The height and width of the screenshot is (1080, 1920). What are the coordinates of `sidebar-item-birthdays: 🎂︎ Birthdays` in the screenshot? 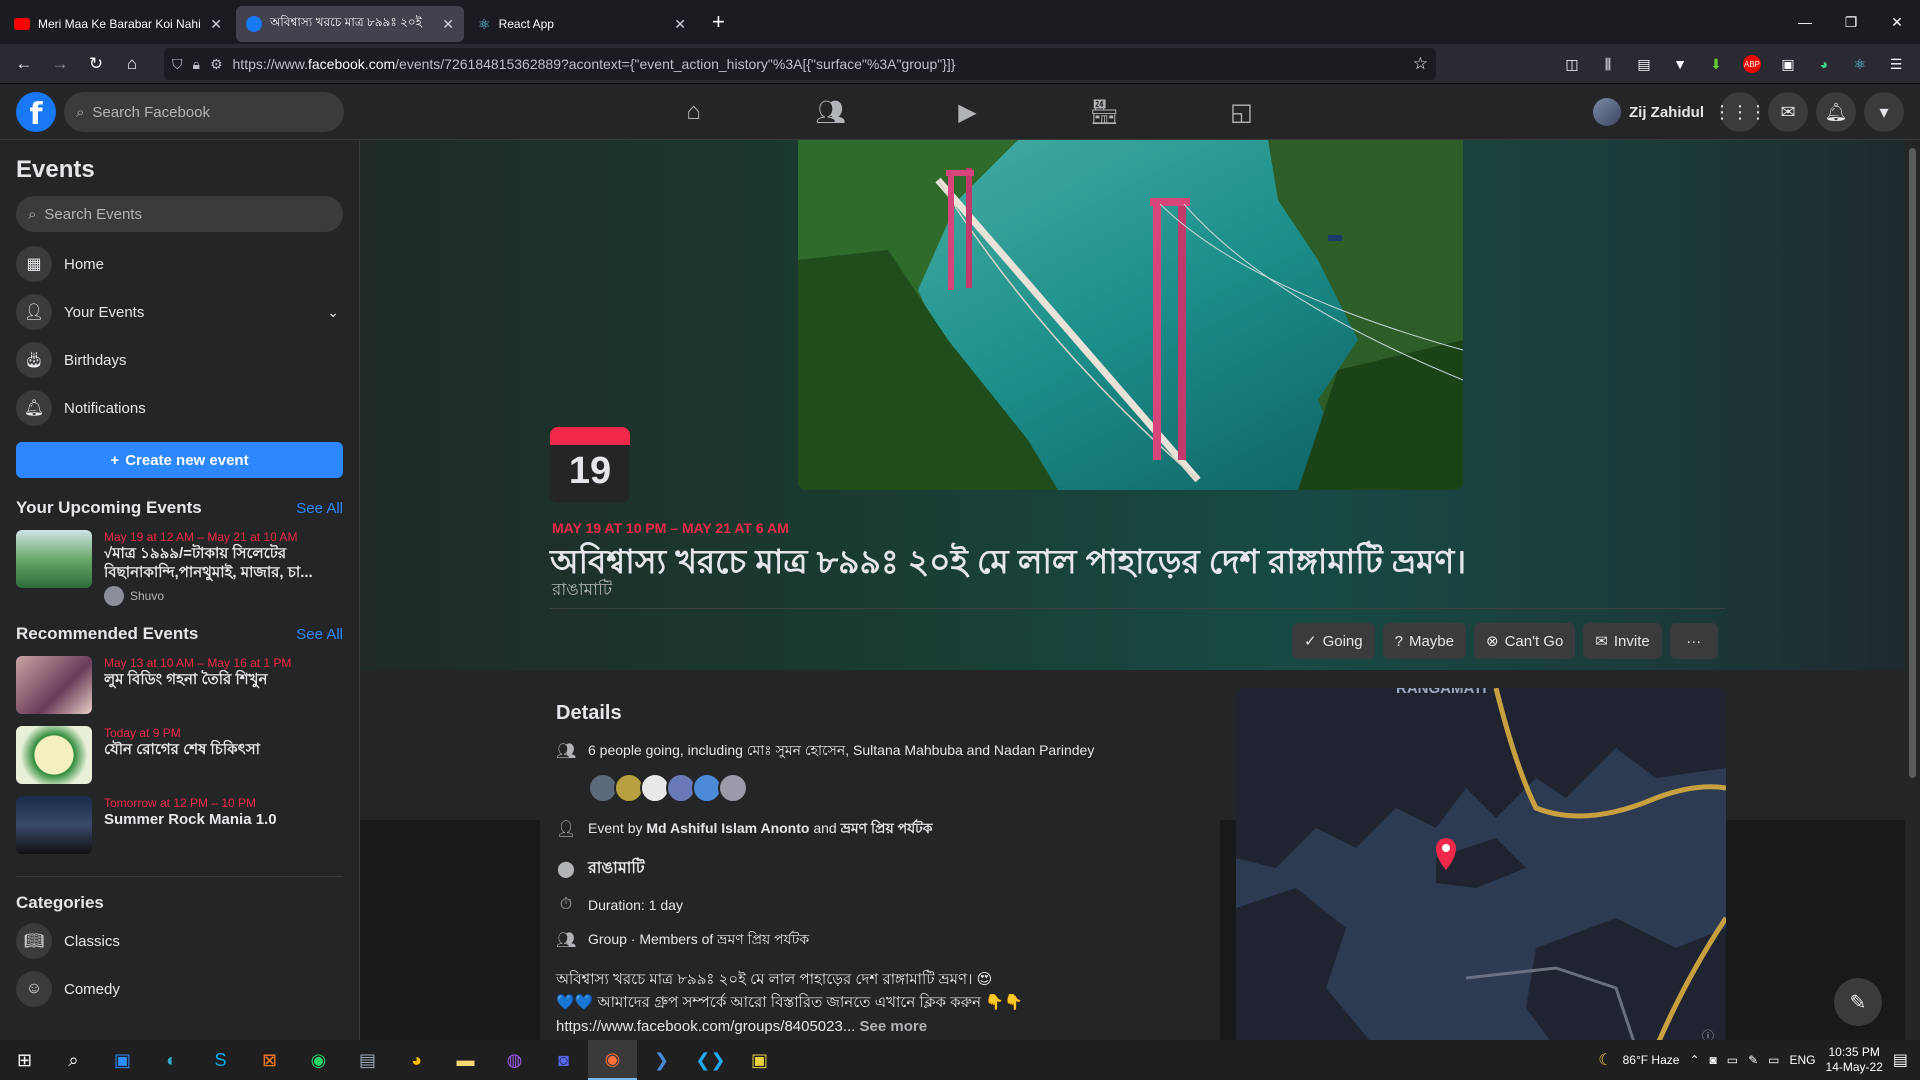 It's located at (179, 360).